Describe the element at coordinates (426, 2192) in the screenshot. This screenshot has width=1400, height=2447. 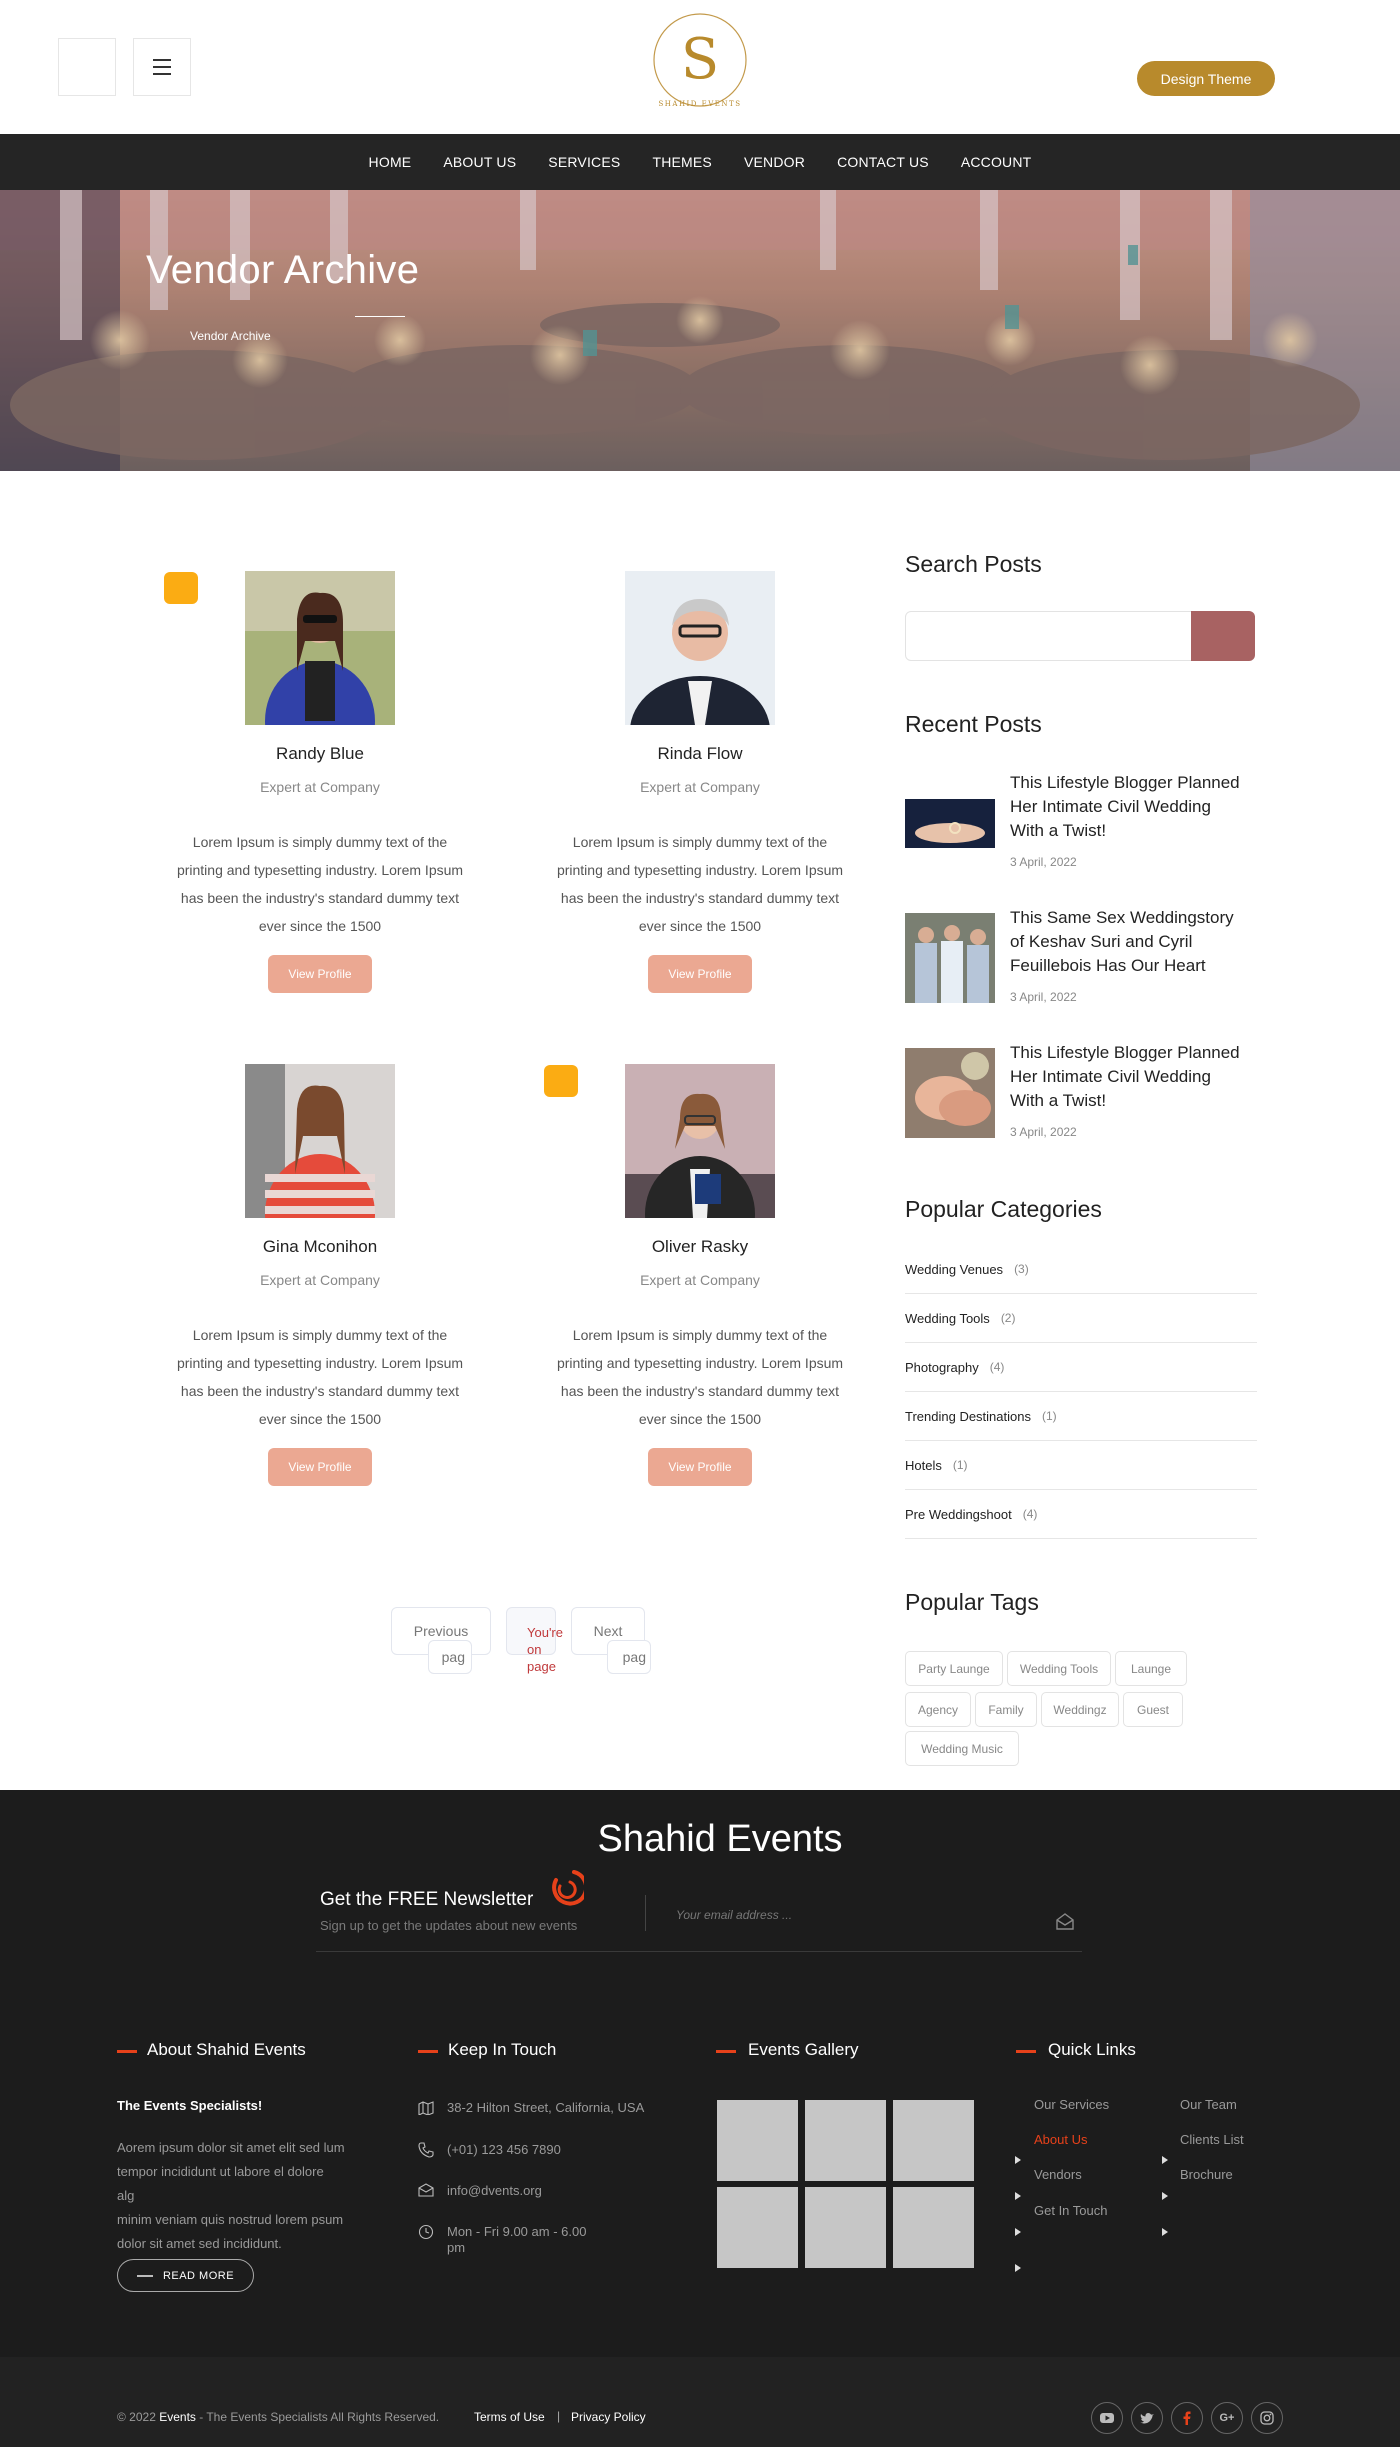
I see `email-icon` at that location.